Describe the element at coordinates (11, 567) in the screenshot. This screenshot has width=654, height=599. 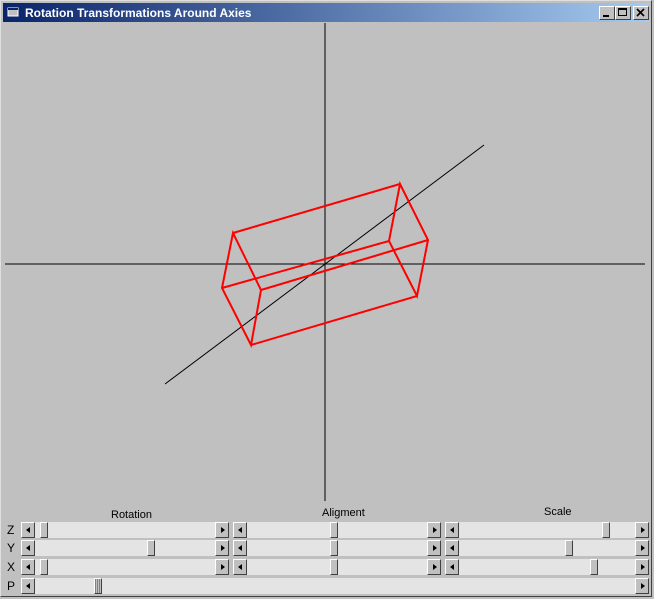
I see `row-label-x: X` at that location.